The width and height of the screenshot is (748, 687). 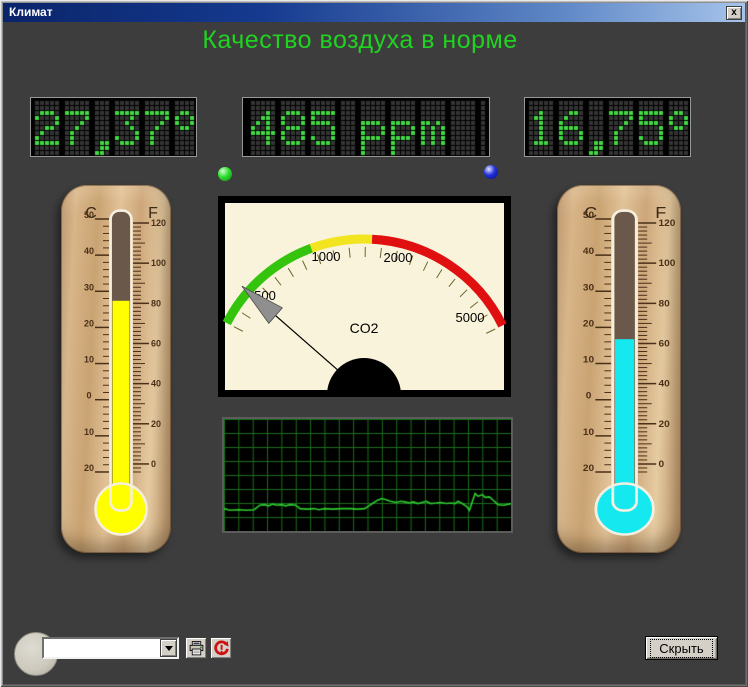 I want to click on port-combobox, so click(x=110, y=648).